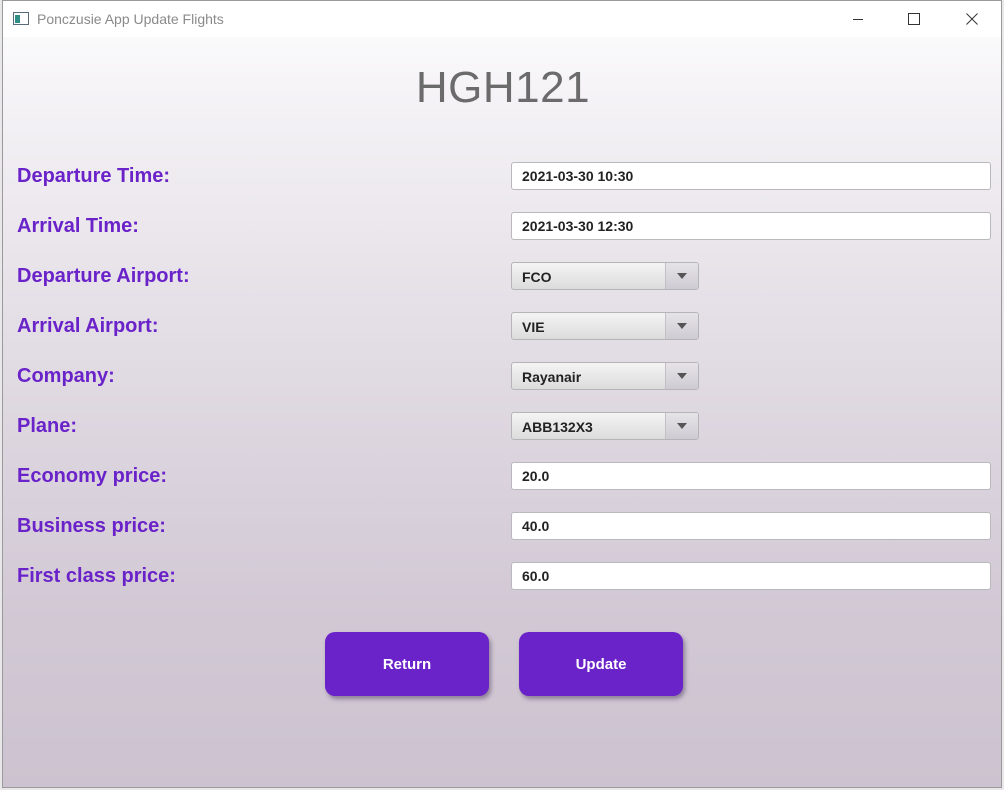 The width and height of the screenshot is (1004, 790). I want to click on company-row: Company: Rayanair, so click(502, 377).